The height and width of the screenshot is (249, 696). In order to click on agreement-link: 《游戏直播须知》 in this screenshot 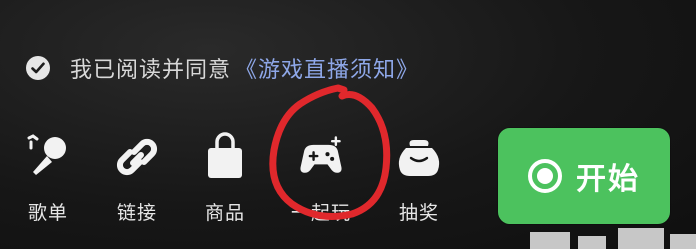, I will do `click(327, 68)`.